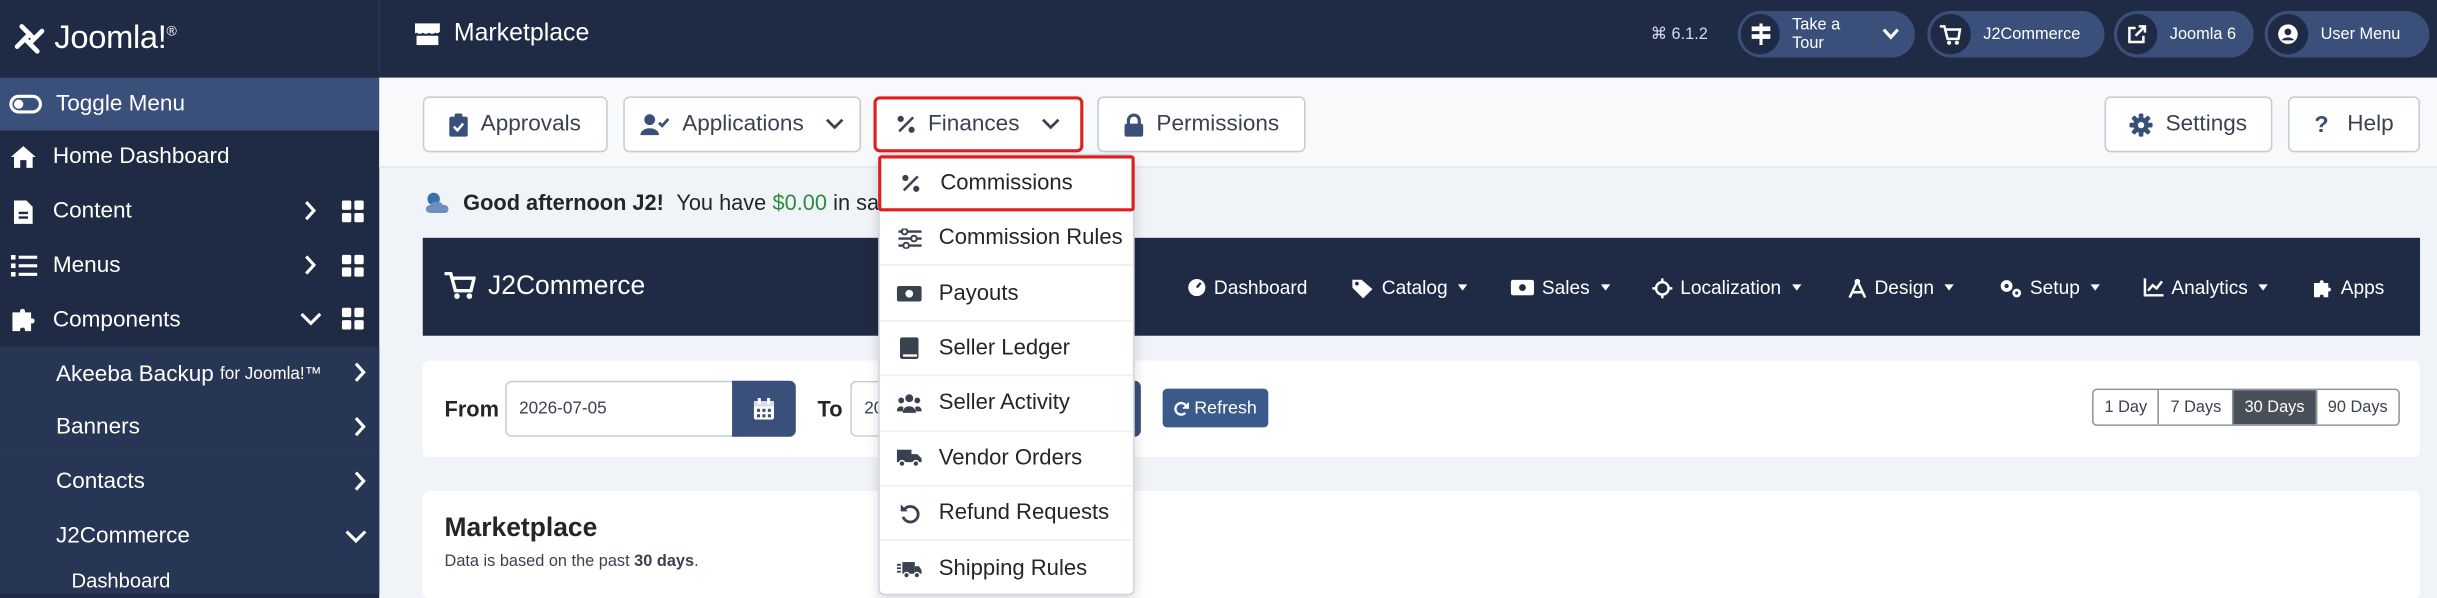 The image size is (2437, 598). I want to click on sidebar-item-label: Dashboard, so click(121, 581).